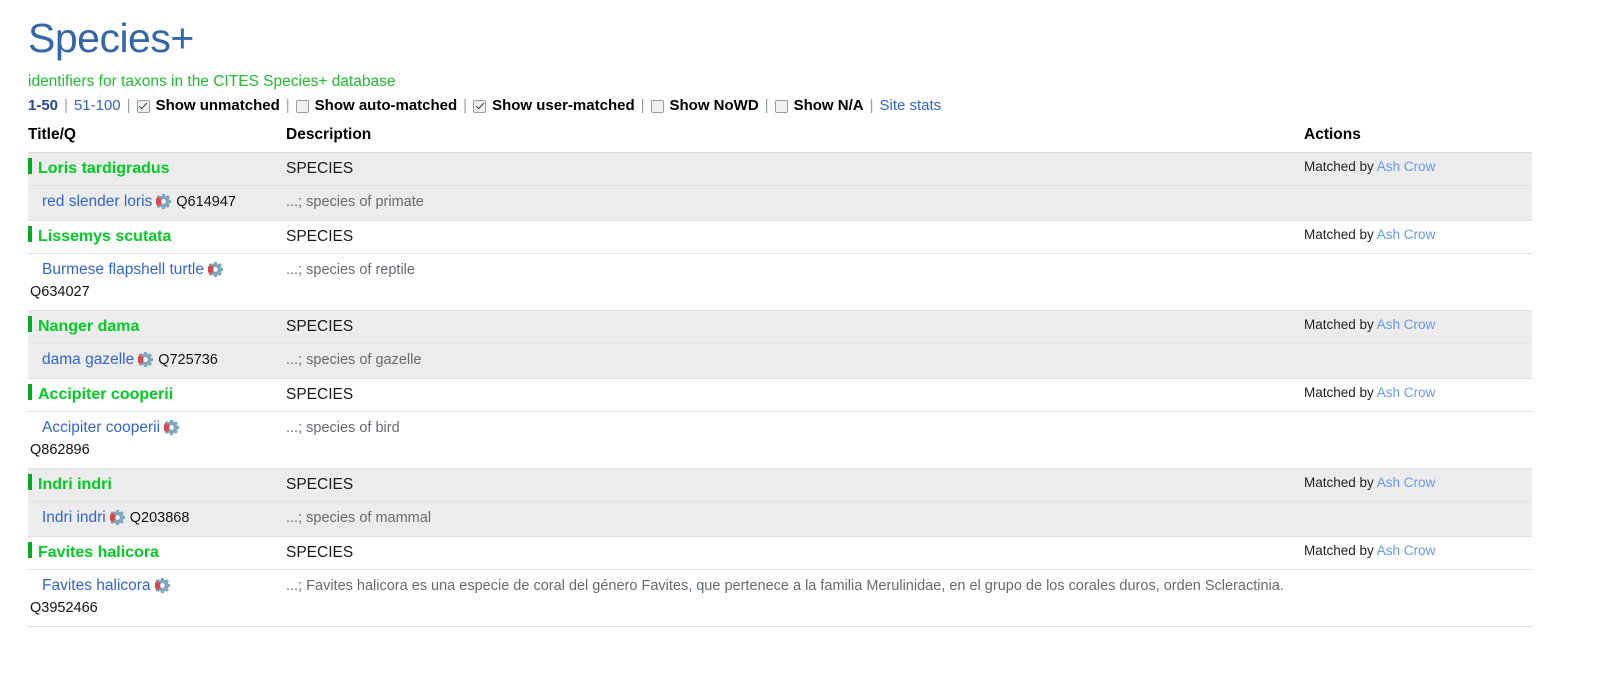 The width and height of the screenshot is (1600, 684). Describe the element at coordinates (819, 106) in the screenshot. I see `filter-show-na: Show N/A` at that location.